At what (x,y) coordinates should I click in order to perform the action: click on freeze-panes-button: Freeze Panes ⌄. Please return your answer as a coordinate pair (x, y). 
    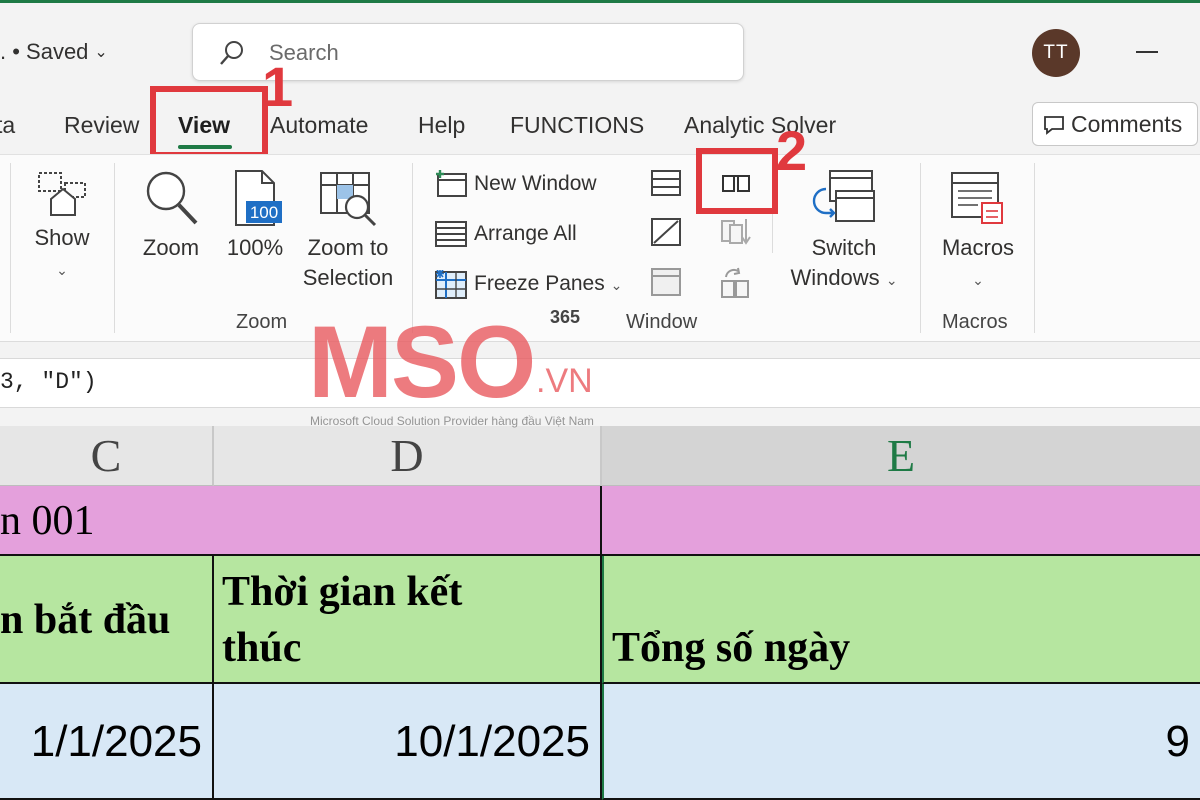
    Looking at the image, I should click on (528, 284).